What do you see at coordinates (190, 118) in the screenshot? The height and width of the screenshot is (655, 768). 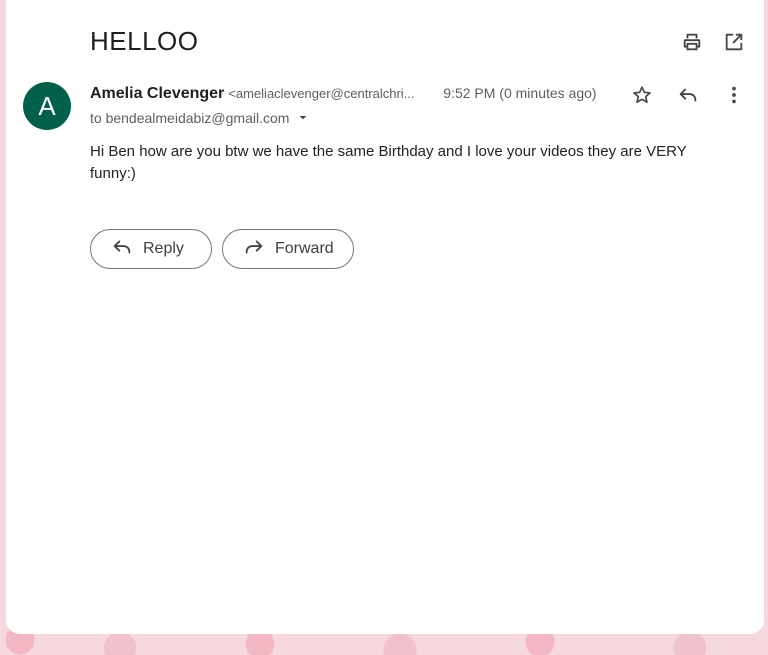 I see `recipient-text: to bendealmeidabiz@gmail.com` at bounding box center [190, 118].